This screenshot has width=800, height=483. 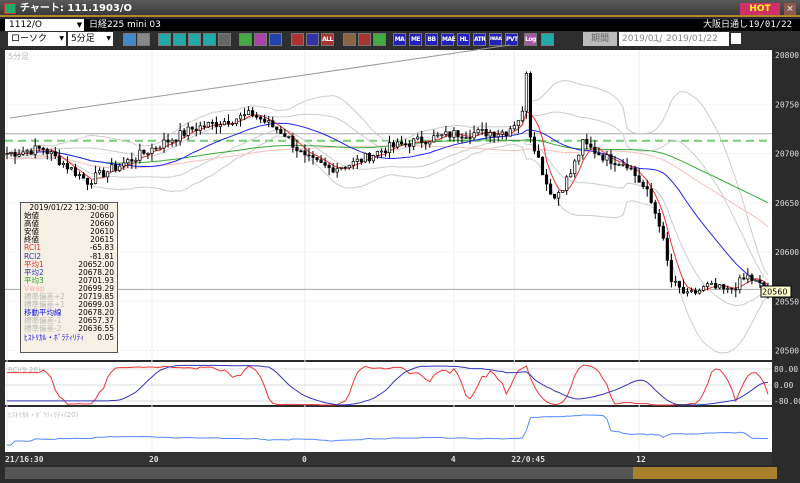 I want to click on scrollbar-thumb, so click(x=705, y=473).